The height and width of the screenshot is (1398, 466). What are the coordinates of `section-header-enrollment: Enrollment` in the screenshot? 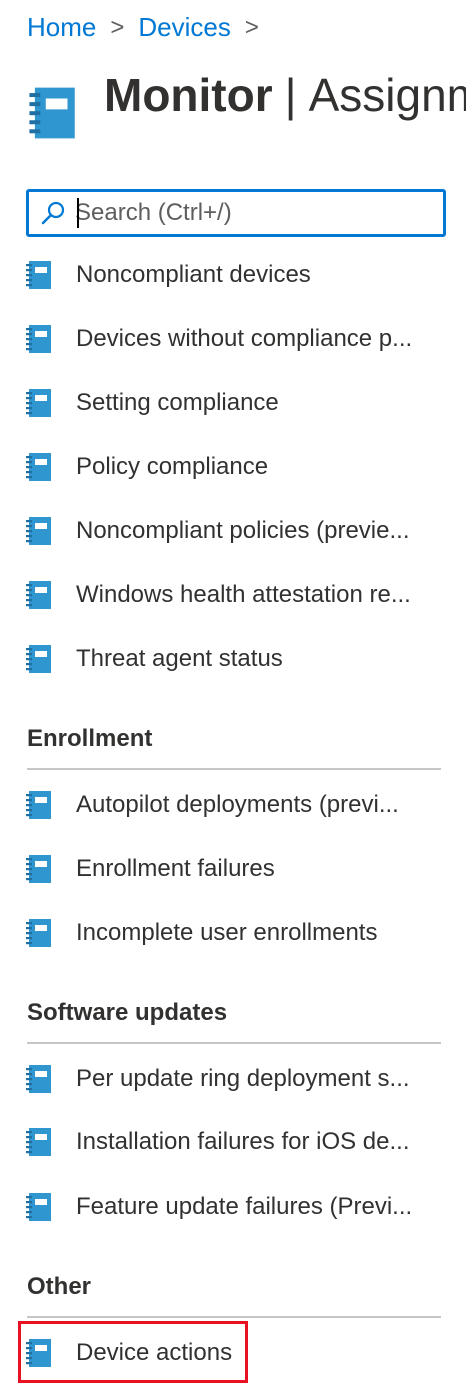 It's located at (90, 738).